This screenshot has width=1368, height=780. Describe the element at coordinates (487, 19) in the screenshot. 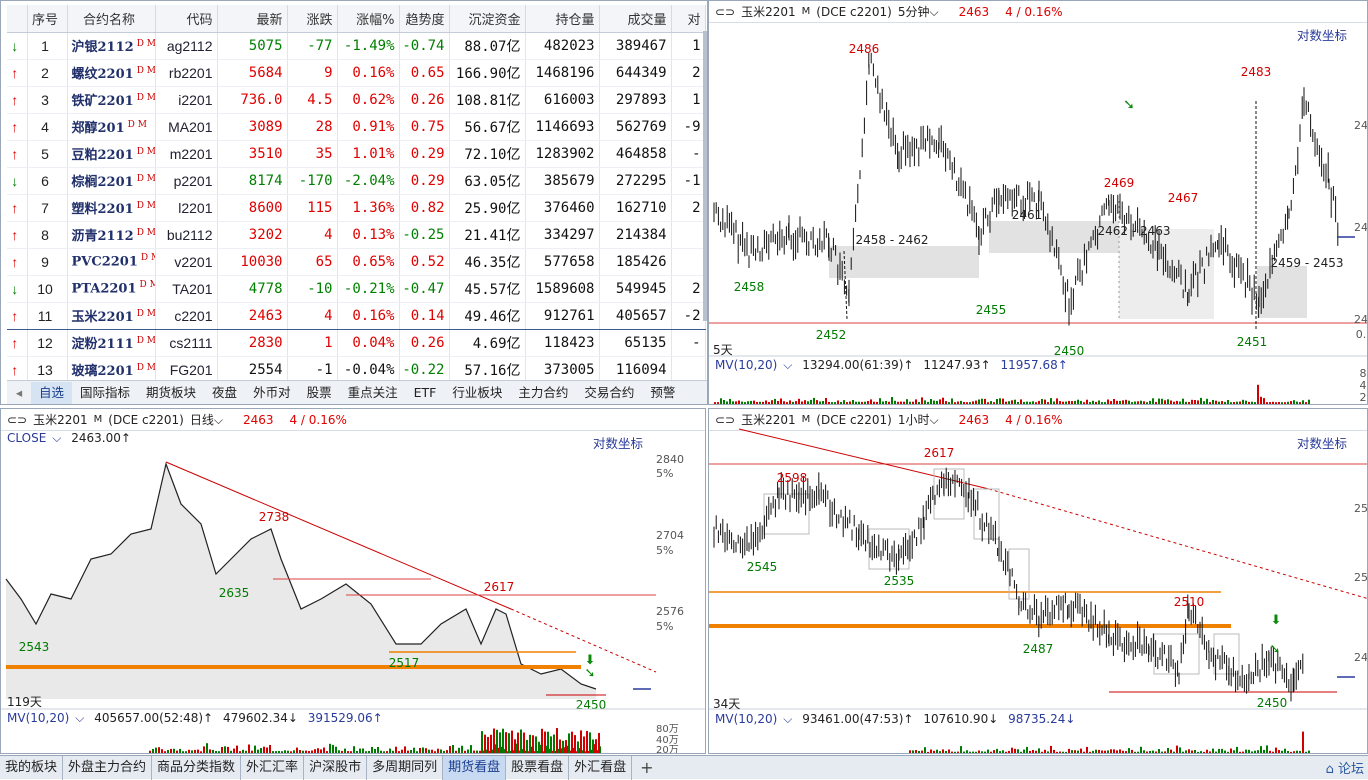

I see `header-fund: 沉淀资金` at that location.